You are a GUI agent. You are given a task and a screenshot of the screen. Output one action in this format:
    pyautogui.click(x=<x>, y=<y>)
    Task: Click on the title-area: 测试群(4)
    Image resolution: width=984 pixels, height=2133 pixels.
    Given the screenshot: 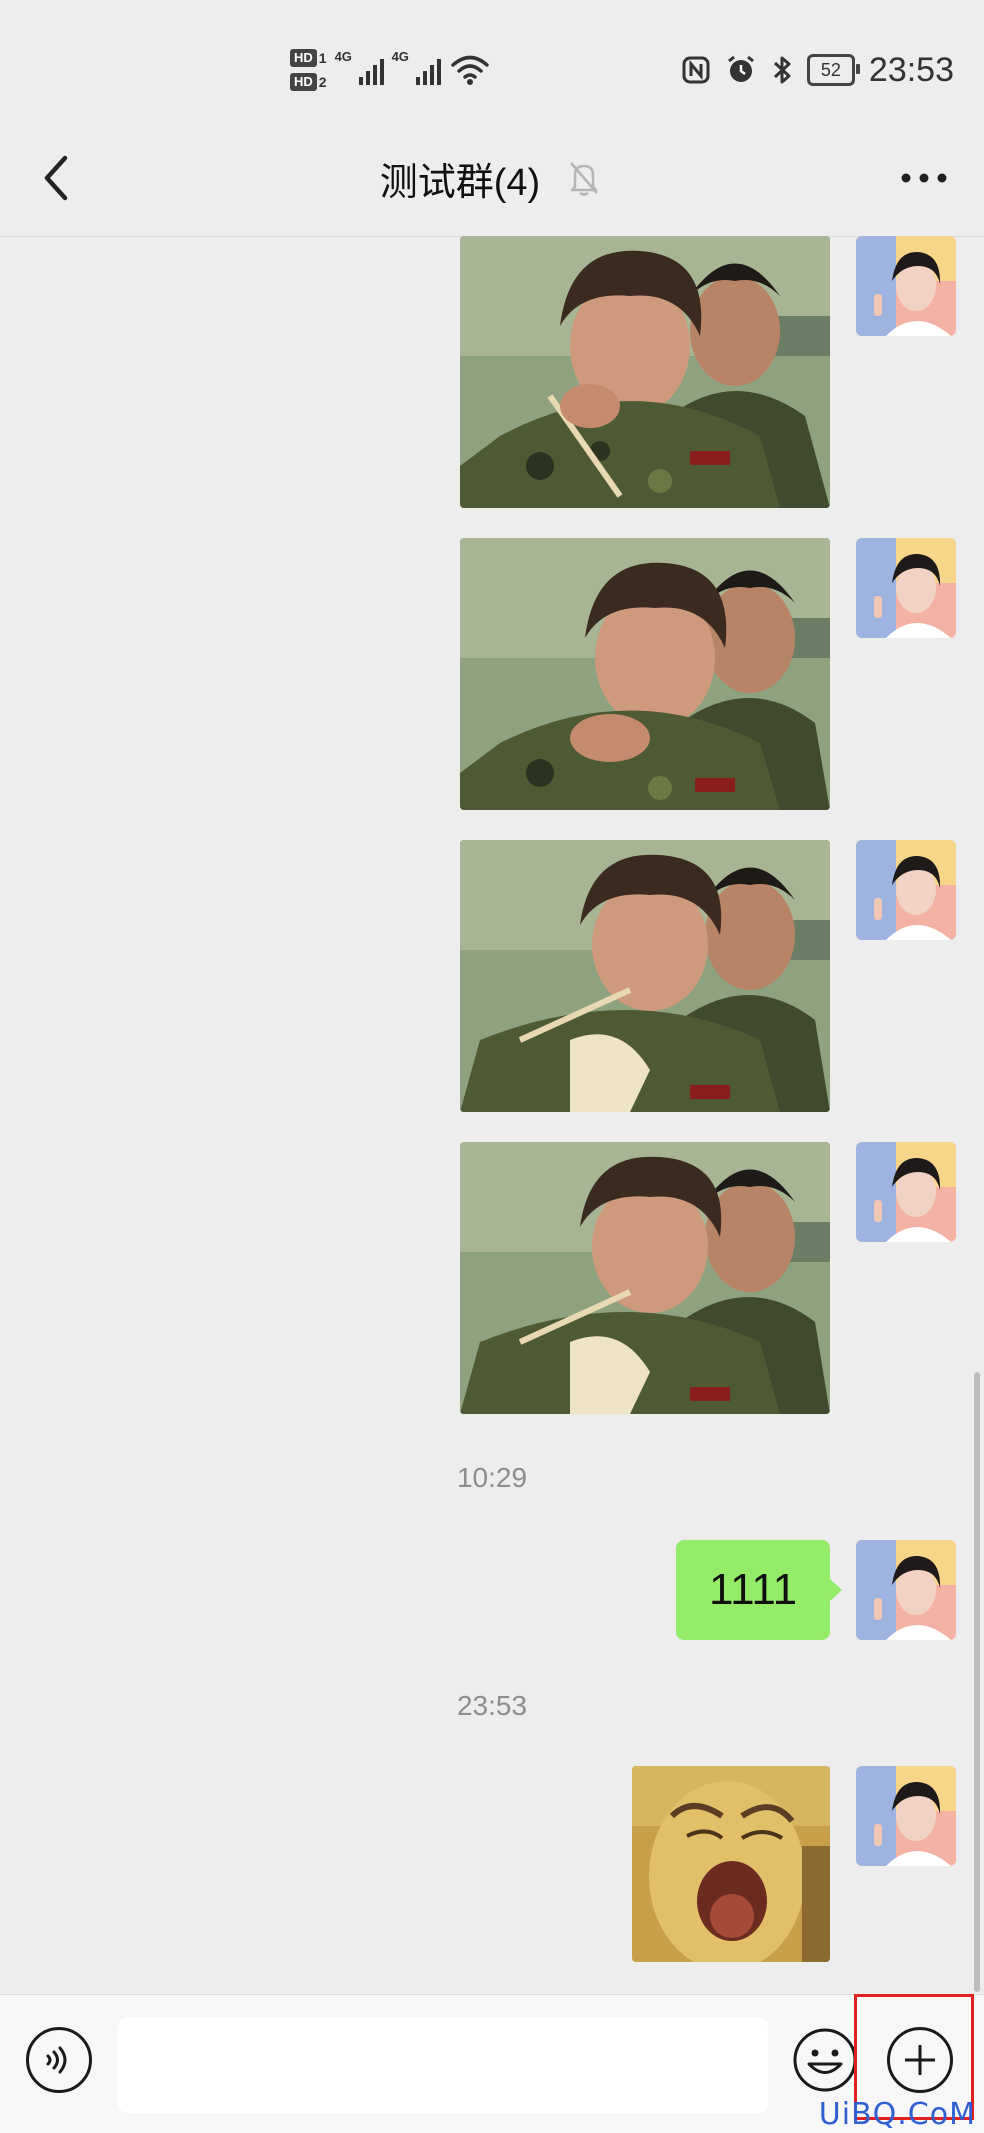 What is the action you would take?
    pyautogui.click(x=492, y=178)
    